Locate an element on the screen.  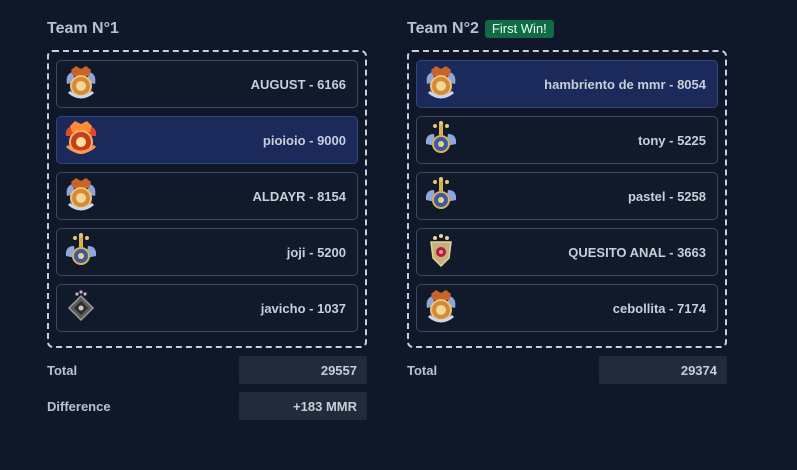
team-2-summary: Total 29374 is located at coordinates (567, 370).